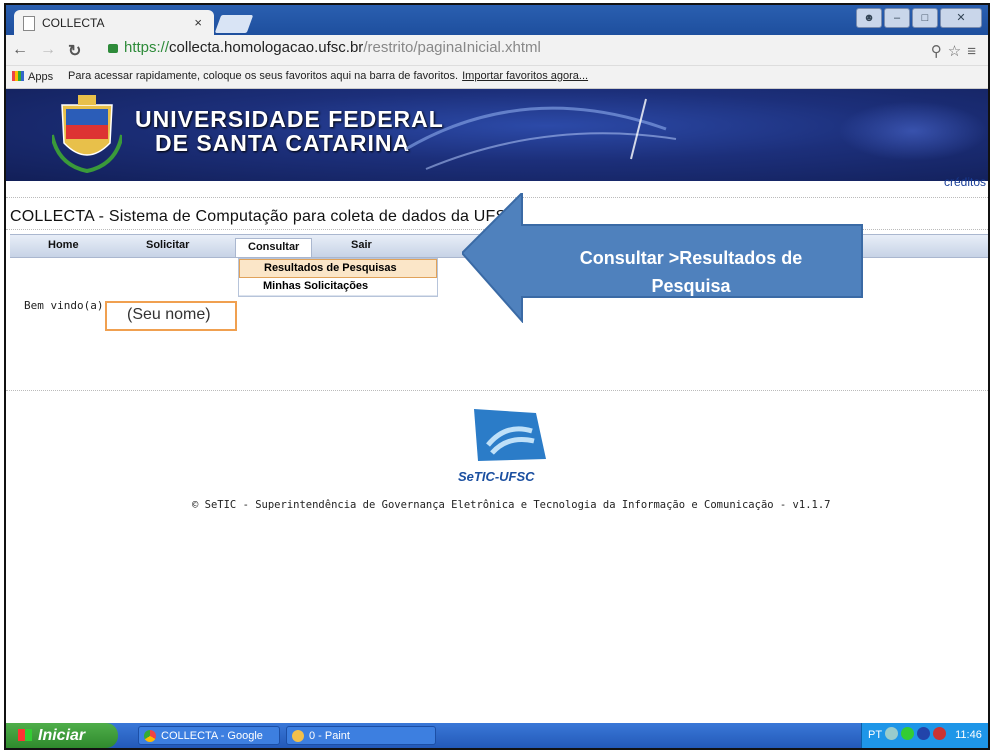 This screenshot has height=753, width=994. I want to click on apps-label: Apps, so click(41, 77).